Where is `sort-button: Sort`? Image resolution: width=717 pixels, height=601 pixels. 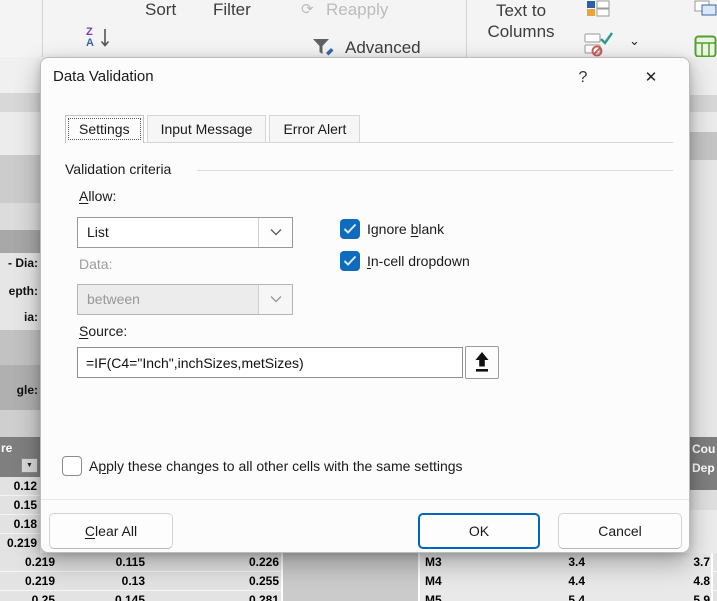 sort-button: Sort is located at coordinates (160, 10).